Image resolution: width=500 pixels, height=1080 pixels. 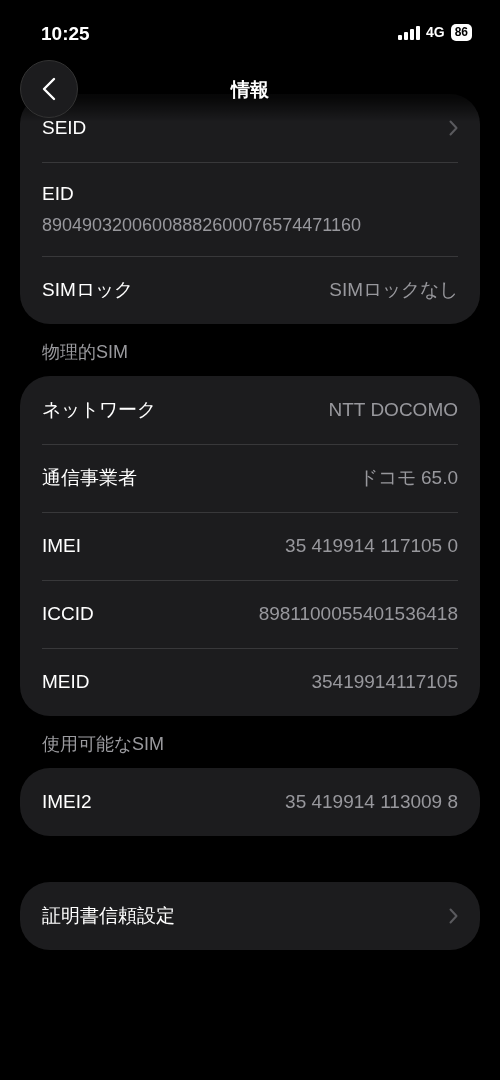 I want to click on page-title: 情報, so click(x=249, y=90).